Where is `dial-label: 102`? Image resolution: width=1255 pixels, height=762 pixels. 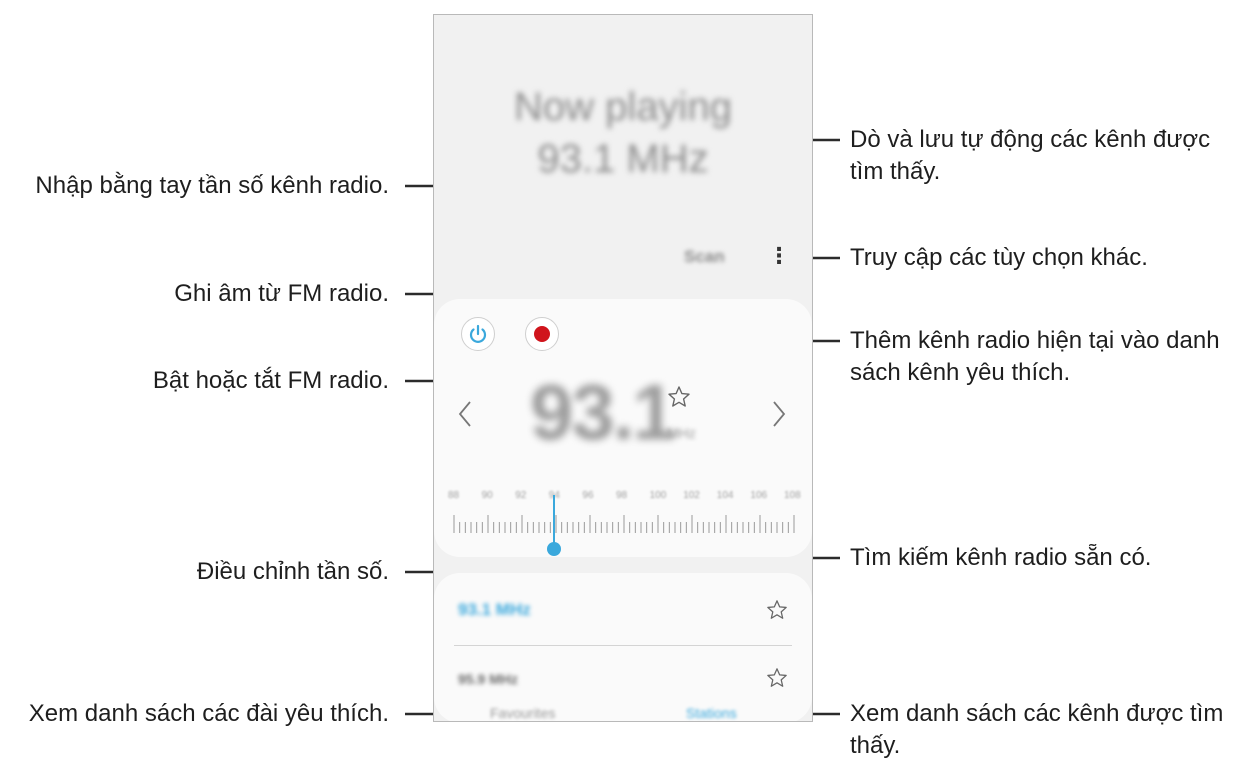
dial-label: 102 is located at coordinates (691, 495).